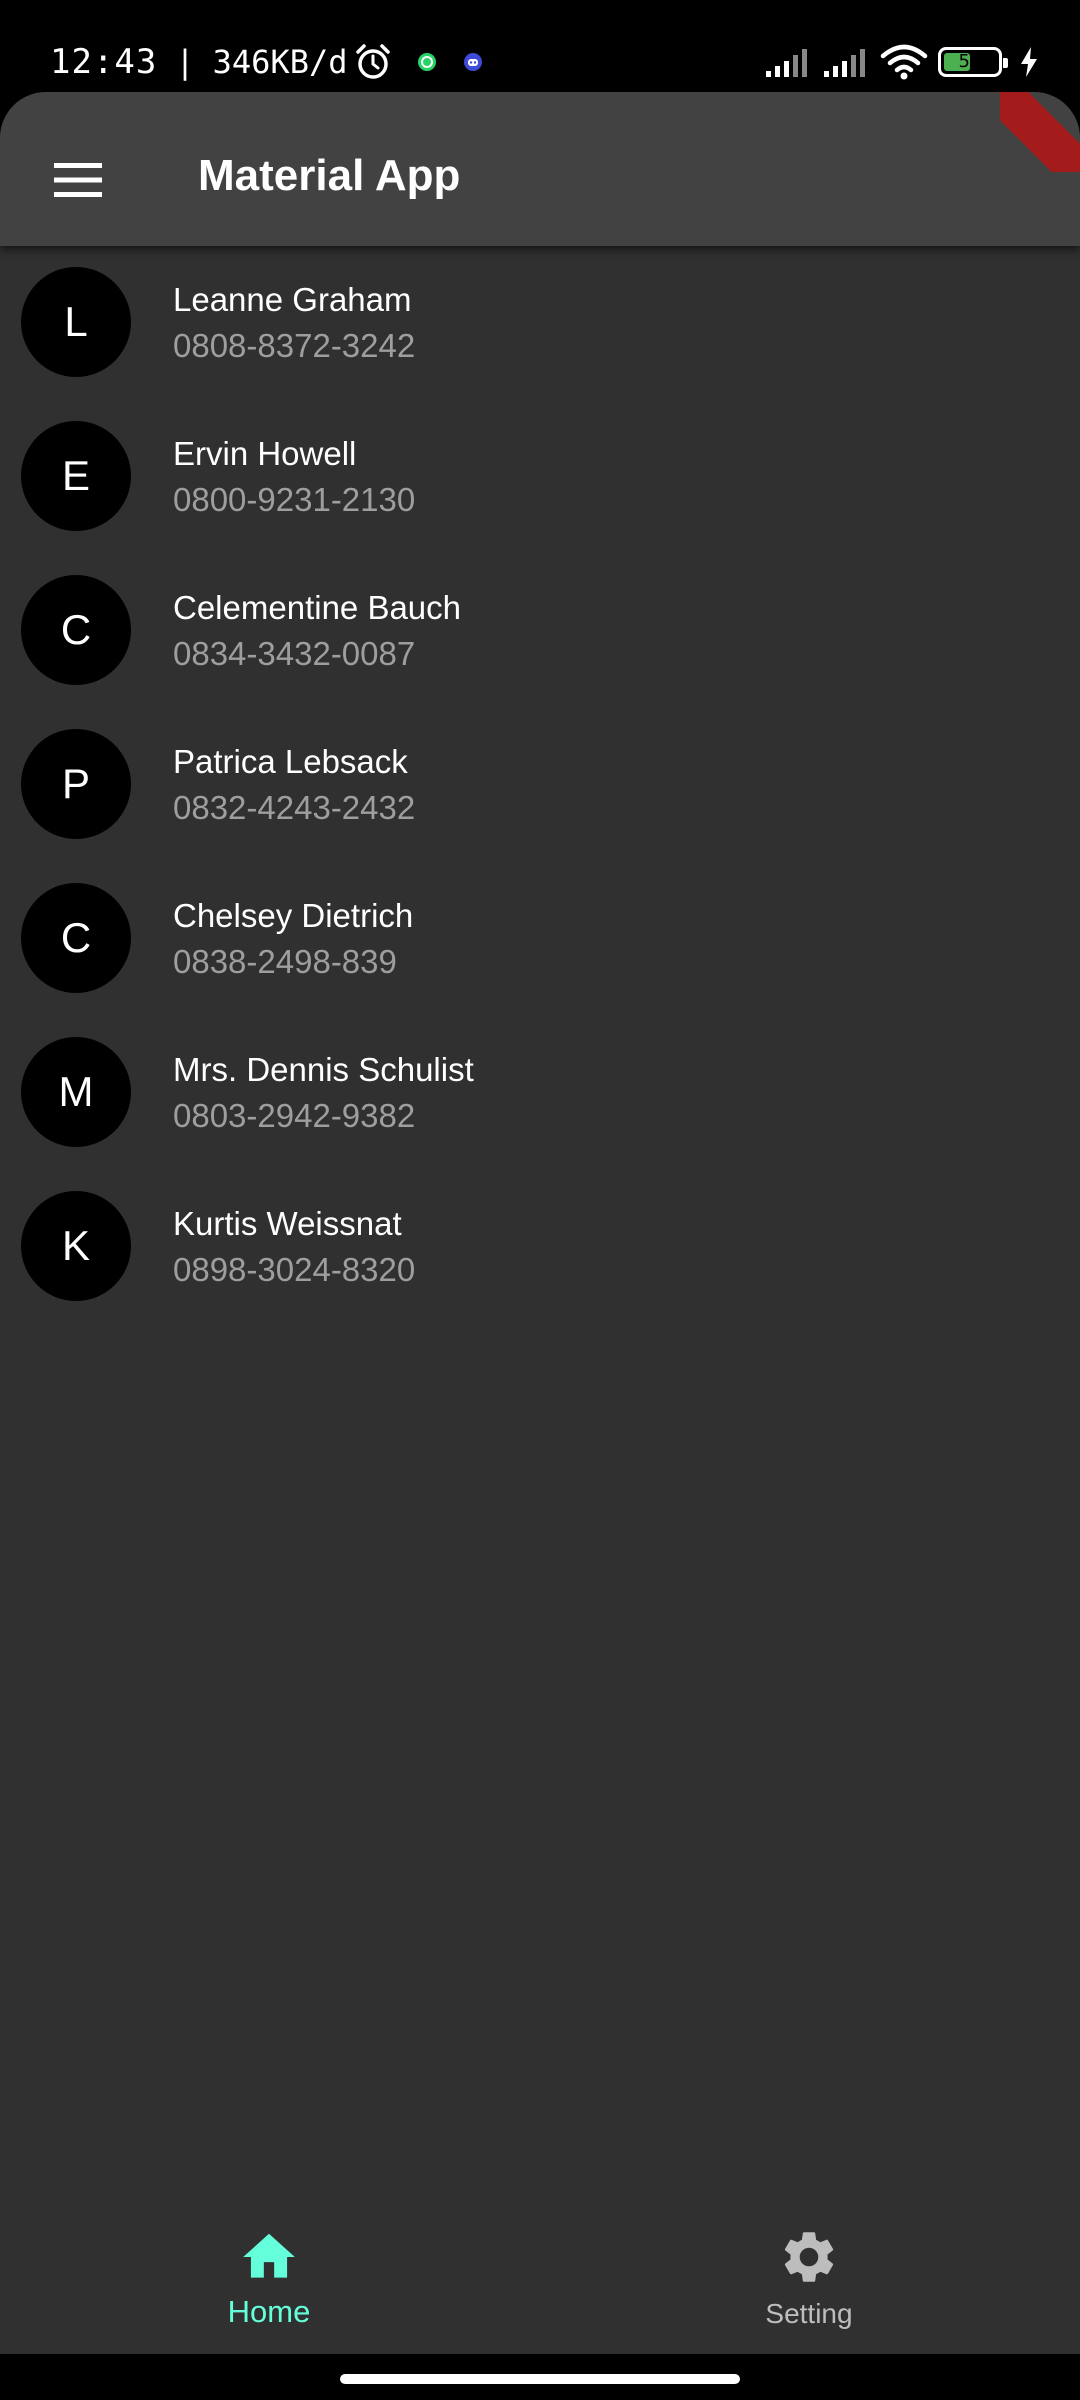 This screenshot has height=2400, width=1080. Describe the element at coordinates (294, 345) in the screenshot. I see `contact-phone: 0808-8372-3242` at that location.